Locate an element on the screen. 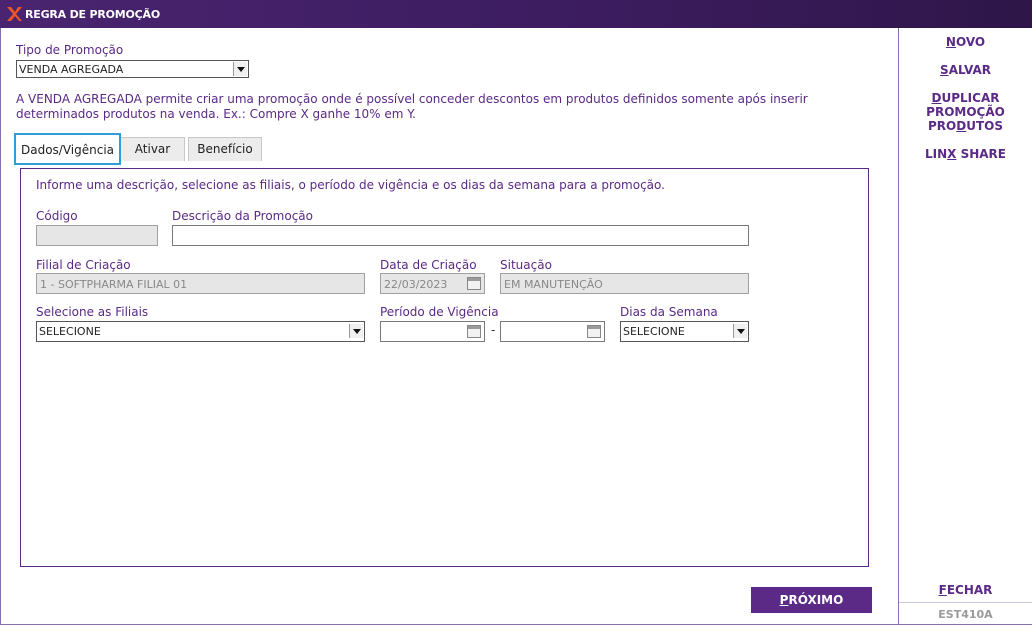 The height and width of the screenshot is (634, 1032). filial-criacao-value: 1 - SOFTPHARMA FILIAL 01 is located at coordinates (114, 284).